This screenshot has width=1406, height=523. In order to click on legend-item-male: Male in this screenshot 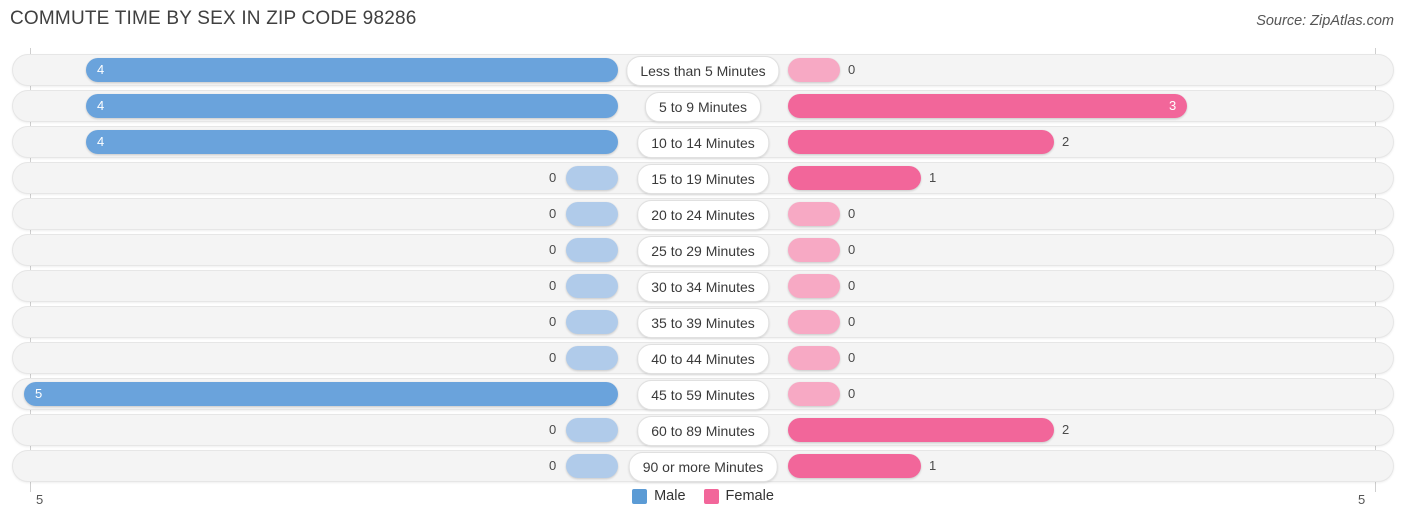, I will do `click(659, 496)`.